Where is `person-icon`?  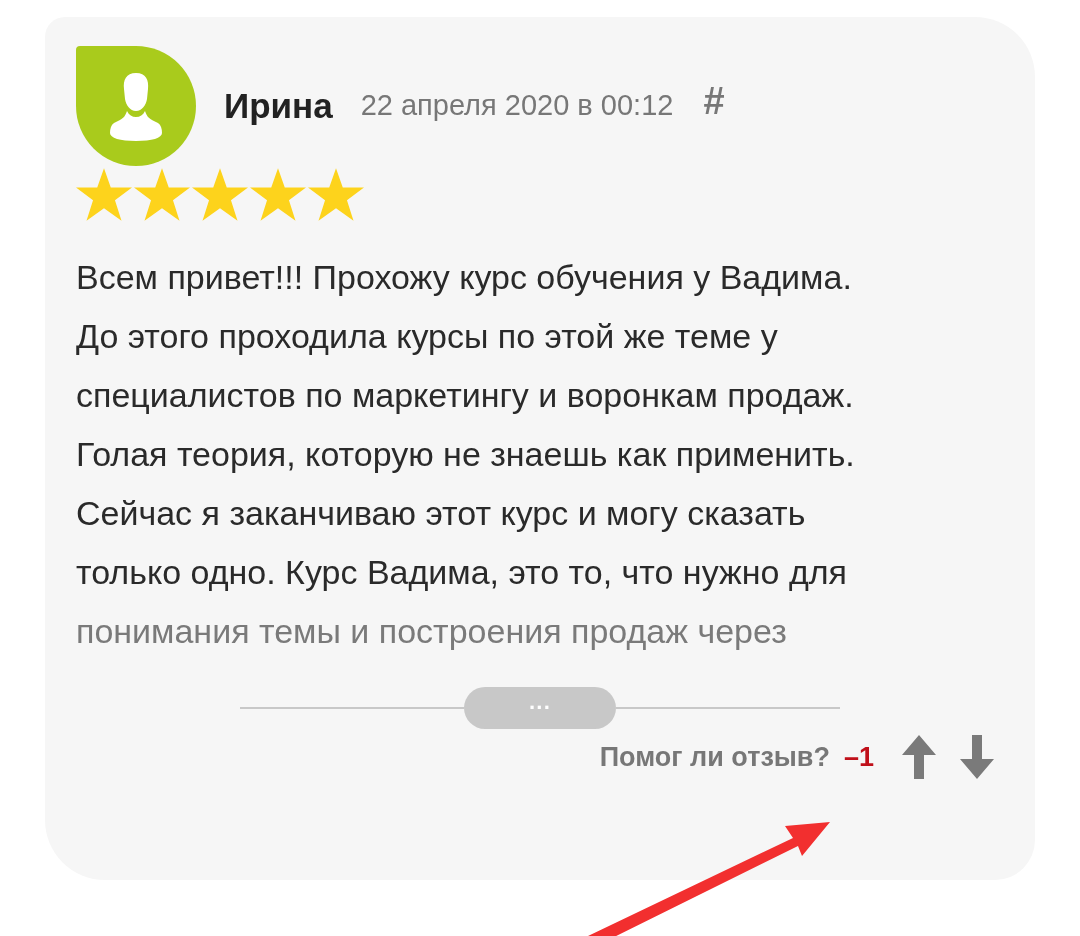 person-icon is located at coordinates (136, 106).